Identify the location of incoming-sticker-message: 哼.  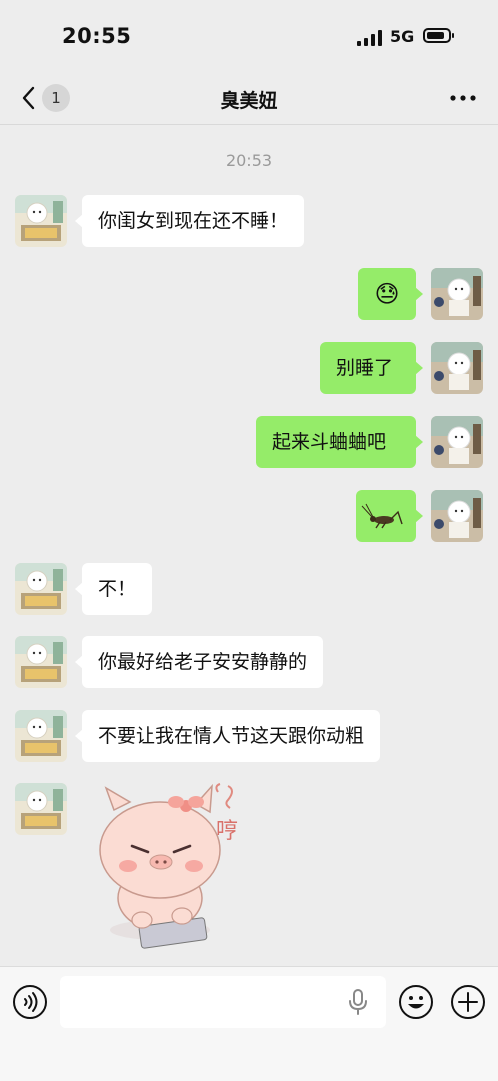
(172, 865).